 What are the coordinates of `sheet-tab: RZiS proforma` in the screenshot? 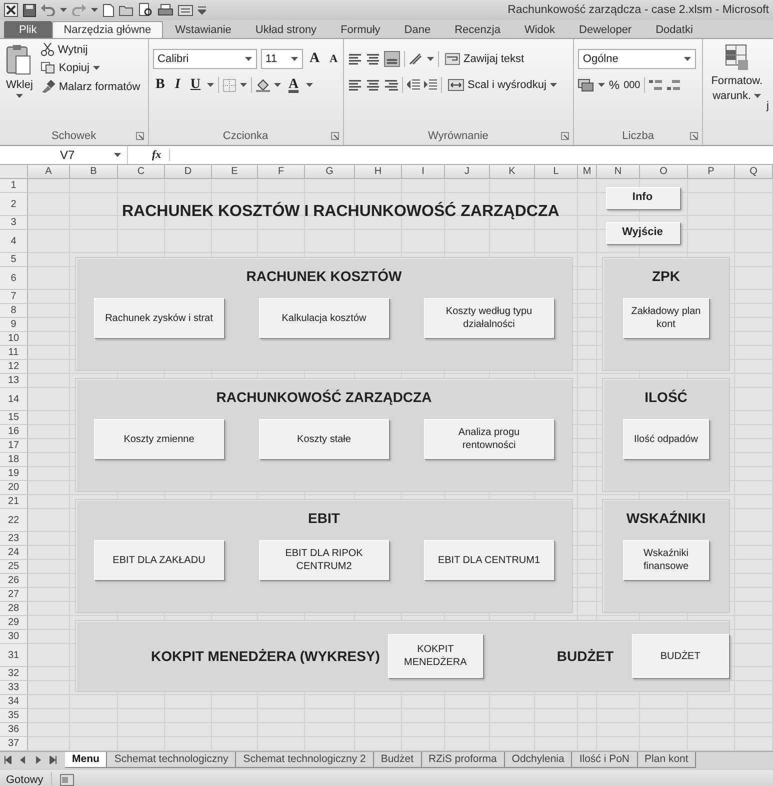 It's located at (463, 760).